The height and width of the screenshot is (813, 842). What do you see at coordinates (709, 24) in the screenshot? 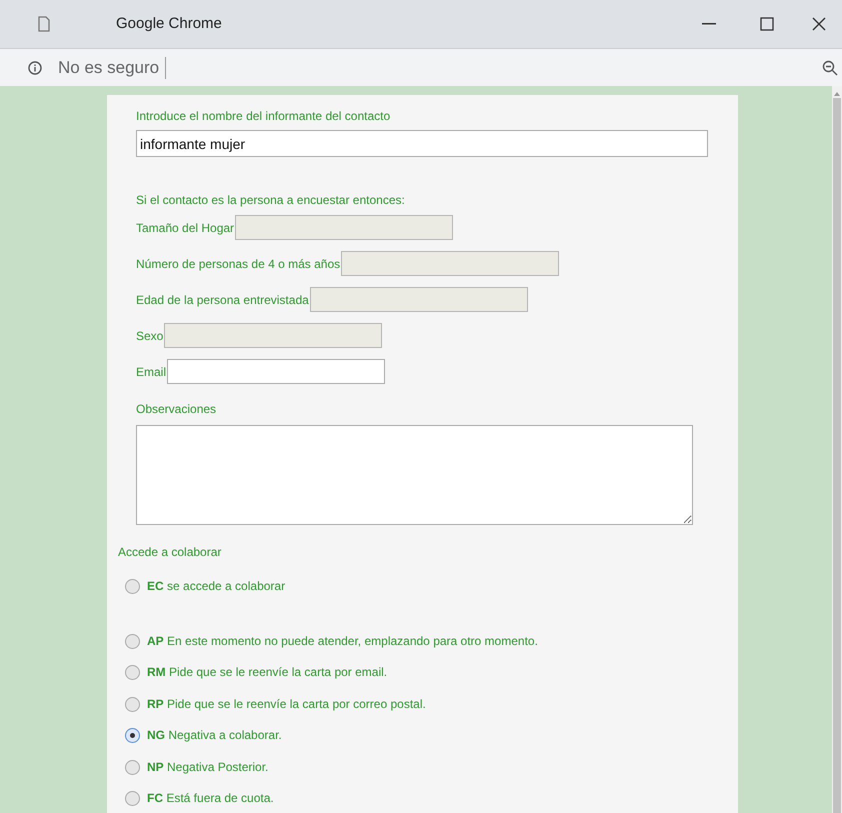
I see `minimize-icon` at bounding box center [709, 24].